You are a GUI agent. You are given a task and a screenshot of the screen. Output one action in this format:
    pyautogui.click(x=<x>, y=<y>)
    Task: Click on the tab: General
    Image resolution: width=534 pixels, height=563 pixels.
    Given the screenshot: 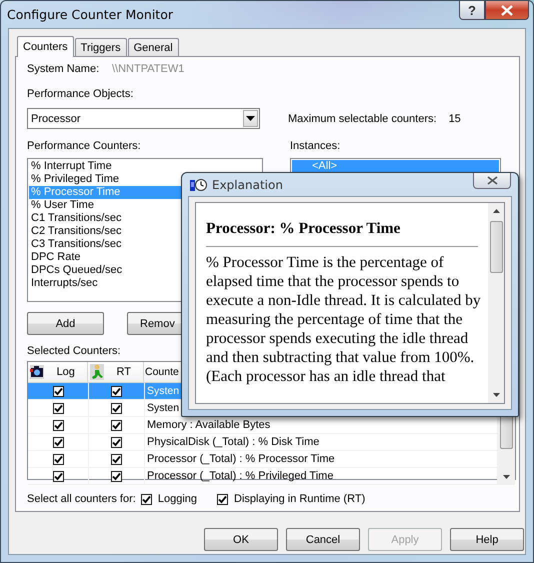 What is the action you would take?
    pyautogui.click(x=153, y=47)
    